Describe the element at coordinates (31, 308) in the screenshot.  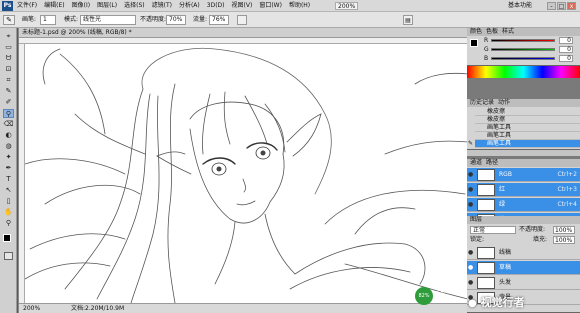
I see `status-zoom: 200%` at that location.